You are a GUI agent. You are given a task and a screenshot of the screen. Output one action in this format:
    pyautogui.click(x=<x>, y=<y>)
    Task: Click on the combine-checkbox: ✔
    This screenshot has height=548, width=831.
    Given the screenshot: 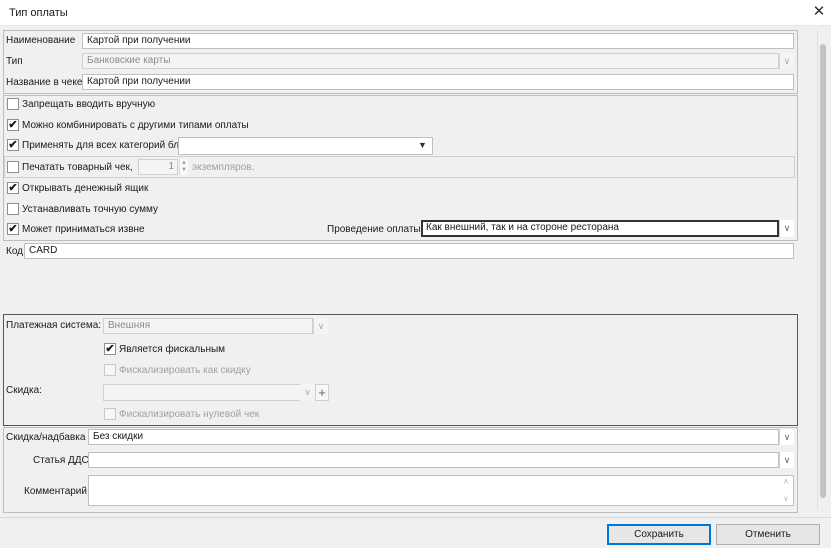 What is the action you would take?
    pyautogui.click(x=13, y=125)
    